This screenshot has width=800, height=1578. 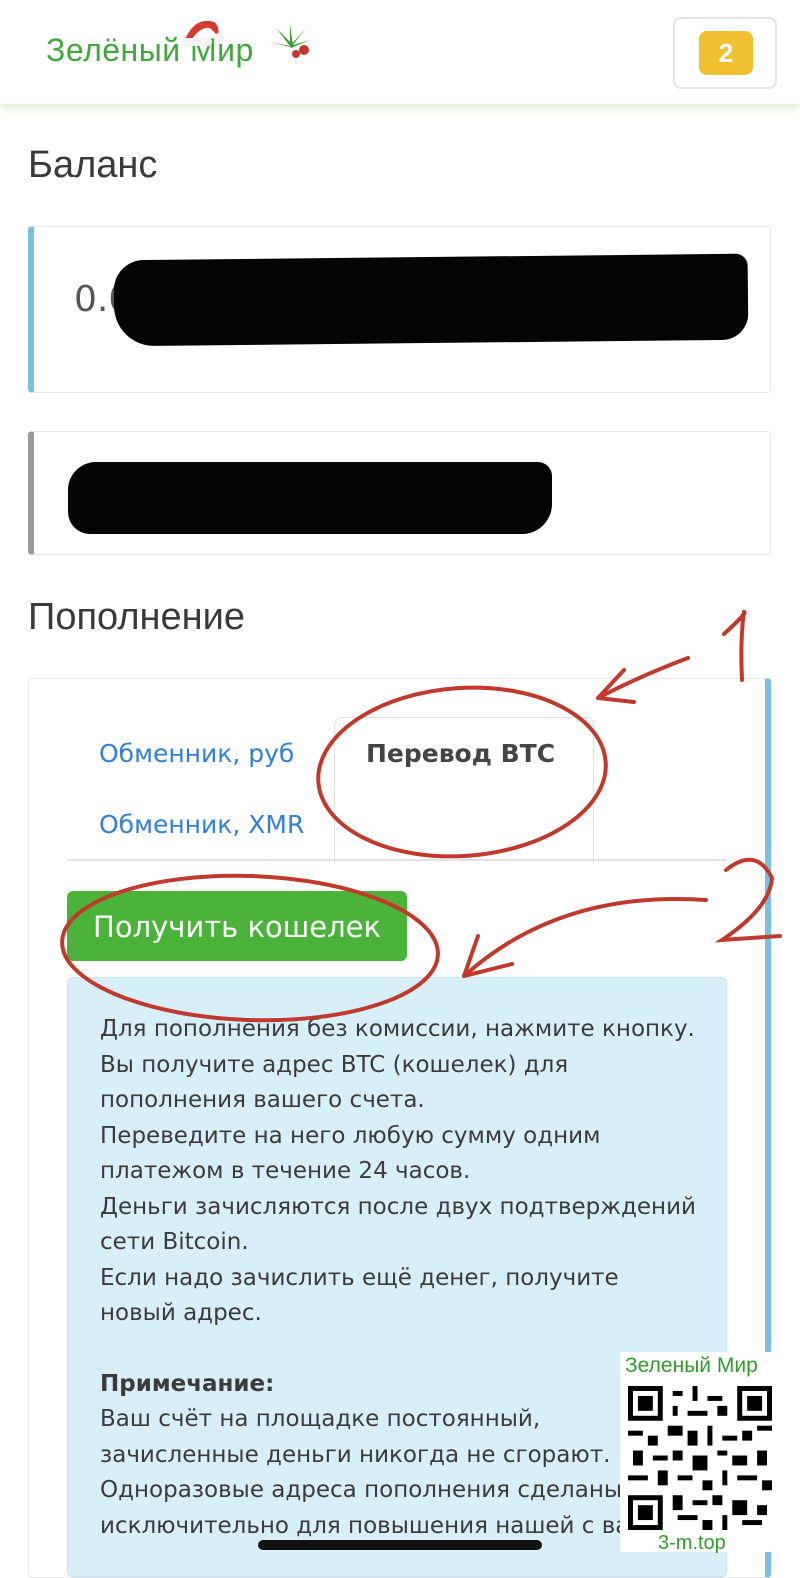 I want to click on get-wallet-button: Получить кошелек, so click(x=237, y=926).